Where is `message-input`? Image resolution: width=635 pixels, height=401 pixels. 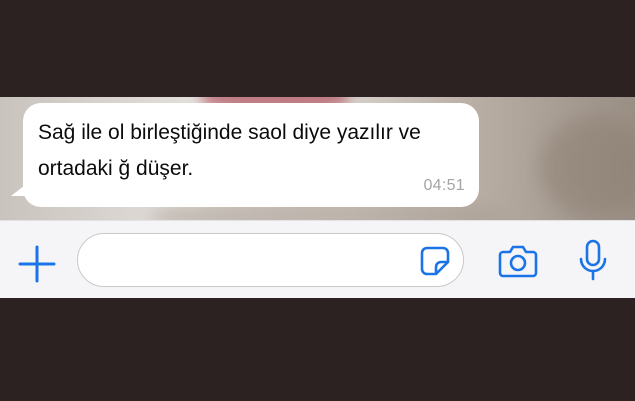
message-input is located at coordinates (270, 260).